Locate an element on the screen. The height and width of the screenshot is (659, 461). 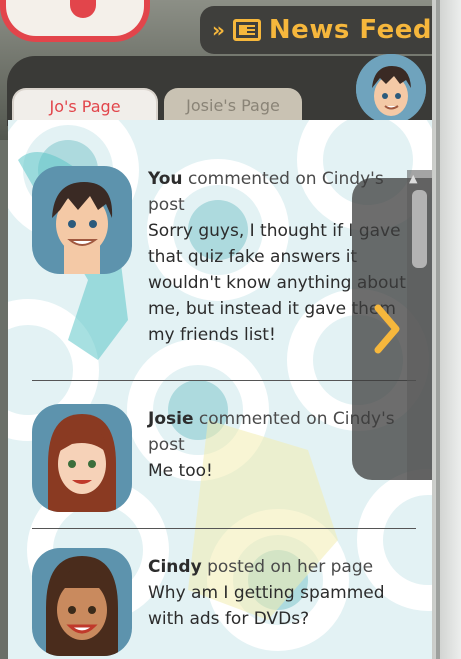
news-feed-title: News Feed is located at coordinates (350, 30).